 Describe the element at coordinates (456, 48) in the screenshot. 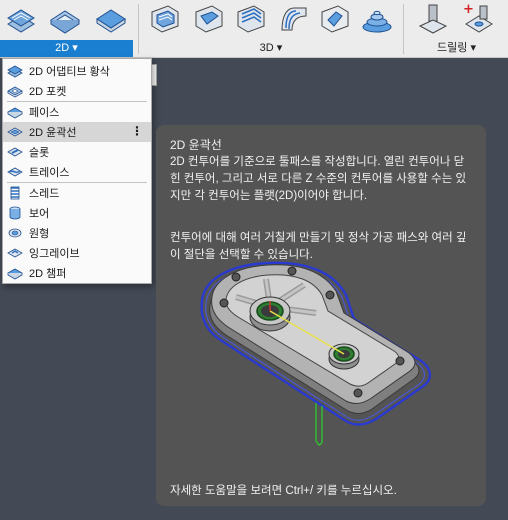

I see `group-drilling-dropdown: 드릴링 ▾` at that location.